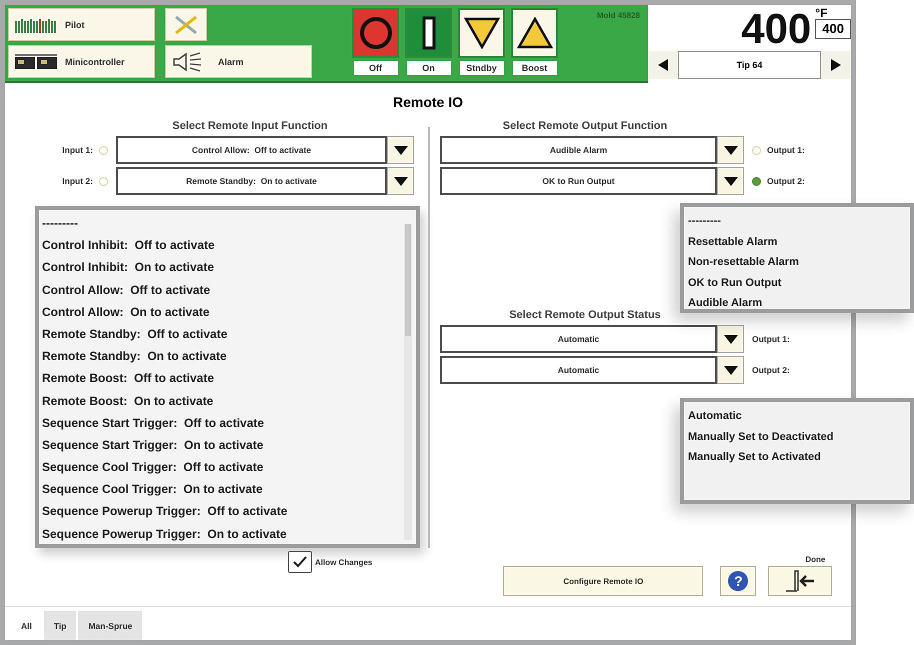 The height and width of the screenshot is (645, 914). What do you see at coordinates (376, 68) in the screenshot?
I see `mode-label: Off` at bounding box center [376, 68].